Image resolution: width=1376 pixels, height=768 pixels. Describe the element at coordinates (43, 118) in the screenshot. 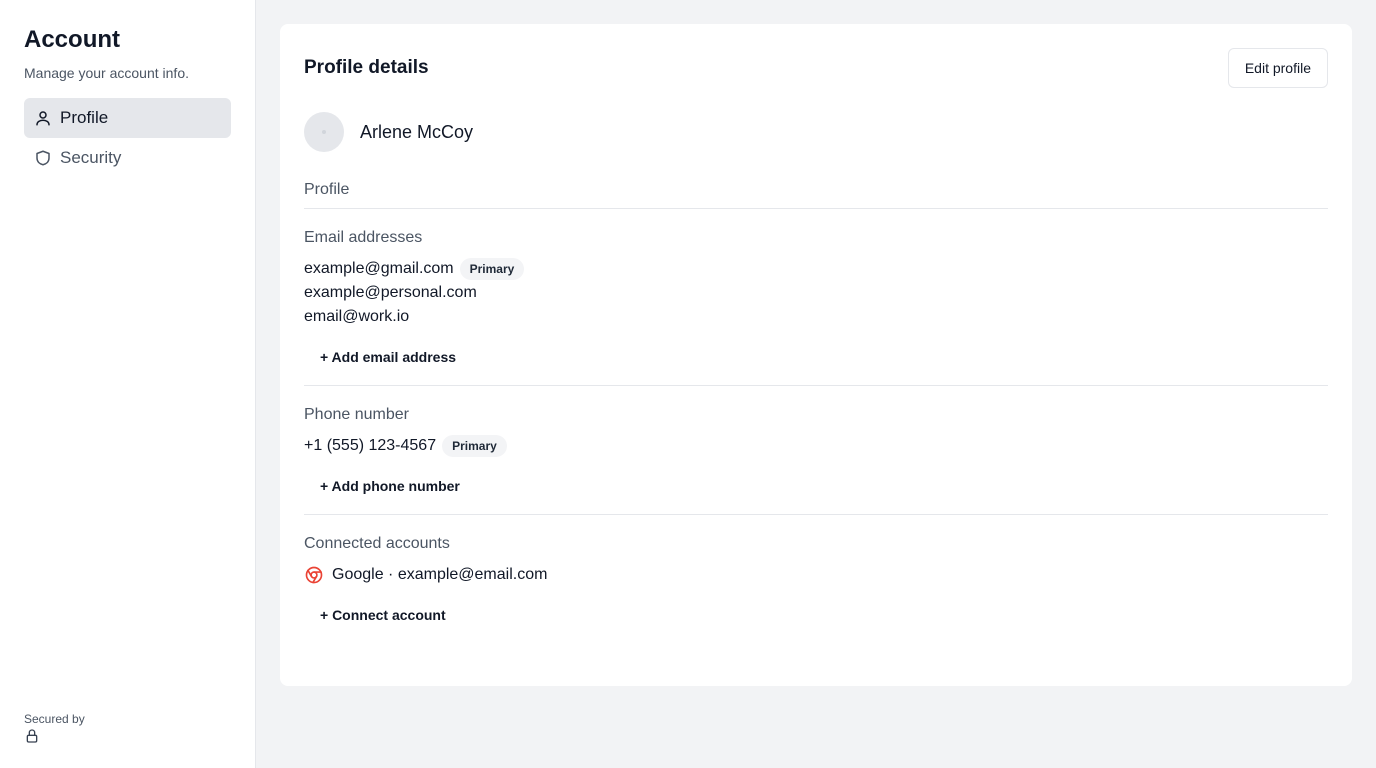

I see `user-icon` at that location.